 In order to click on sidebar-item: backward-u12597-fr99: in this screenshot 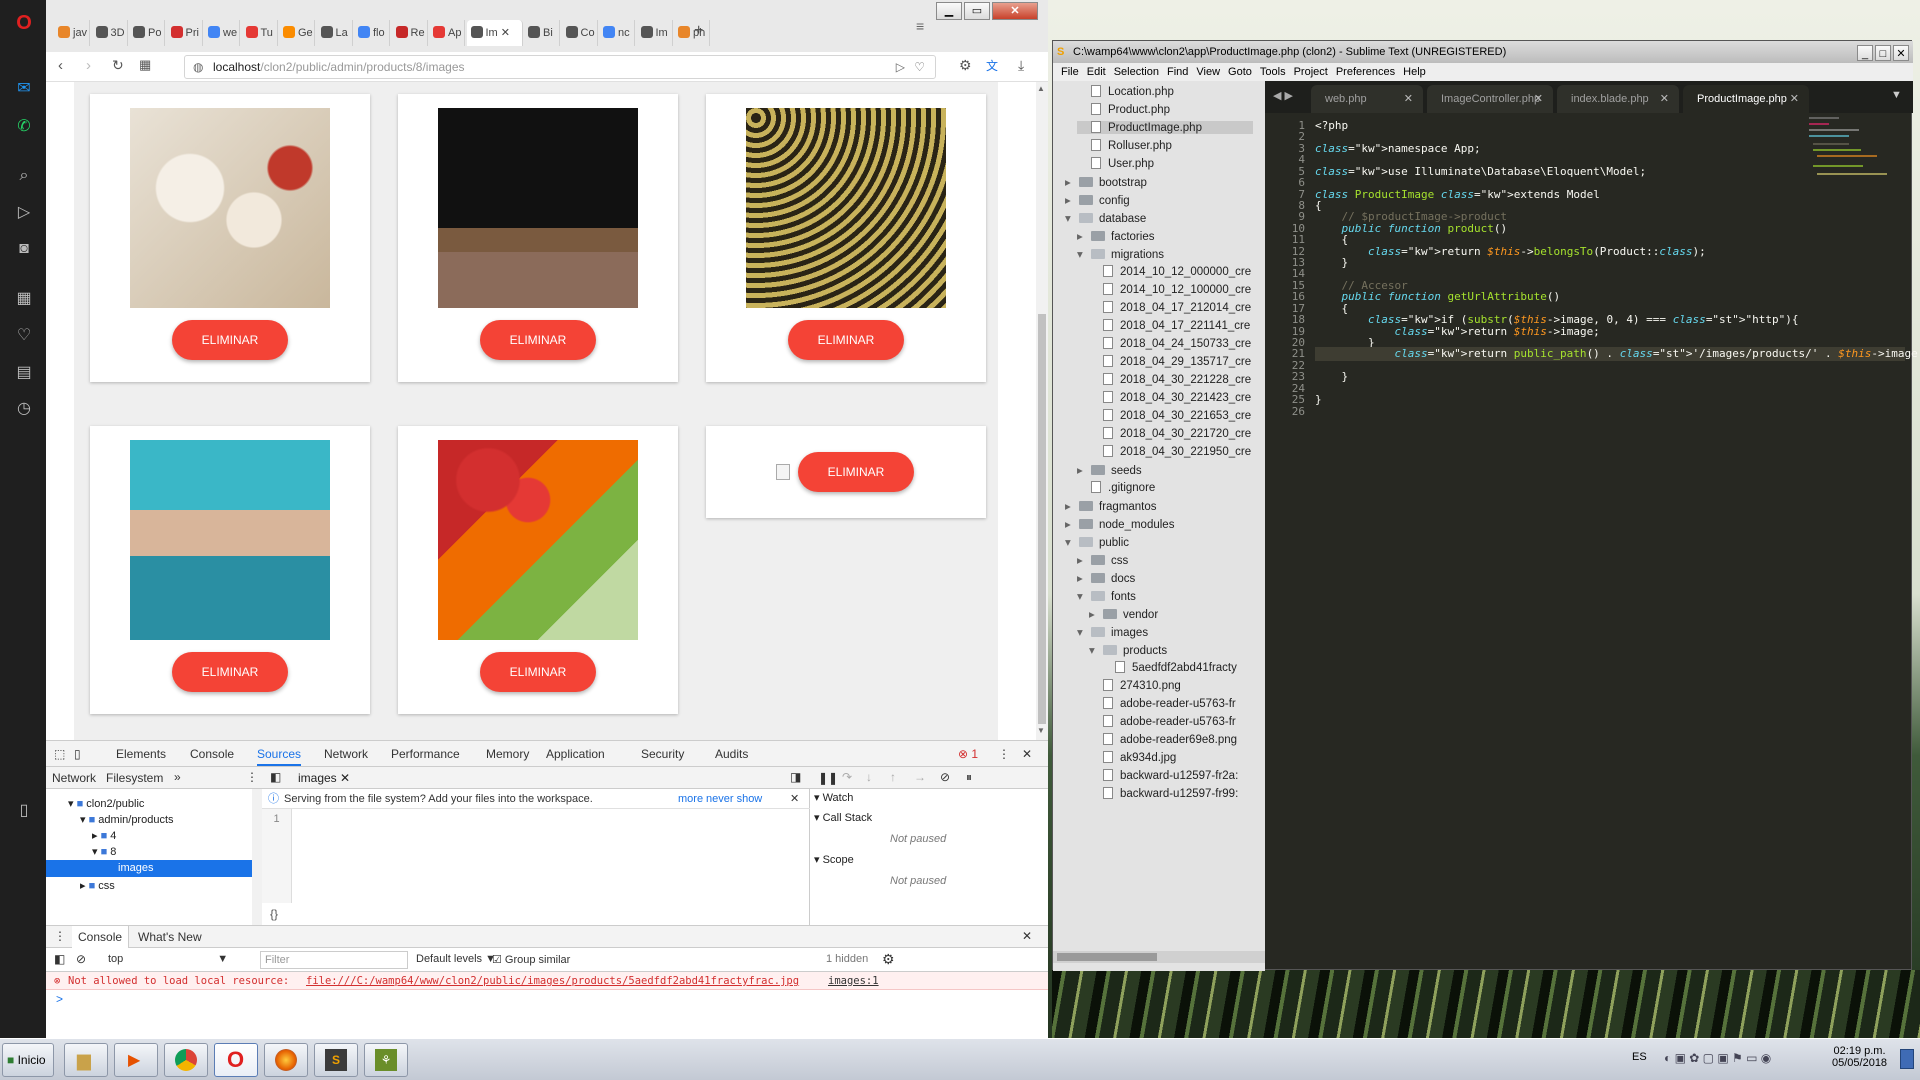, I will do `click(1163, 793)`.